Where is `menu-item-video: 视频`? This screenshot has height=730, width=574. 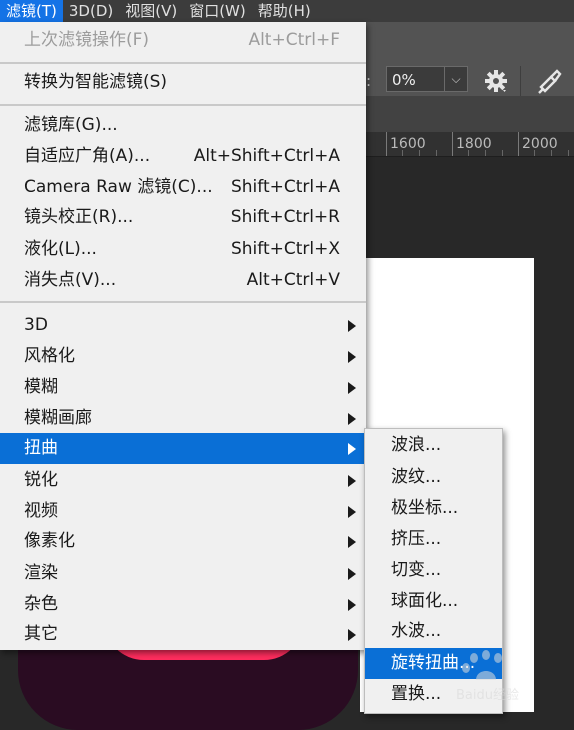
menu-item-video: 视频 is located at coordinates (183, 511).